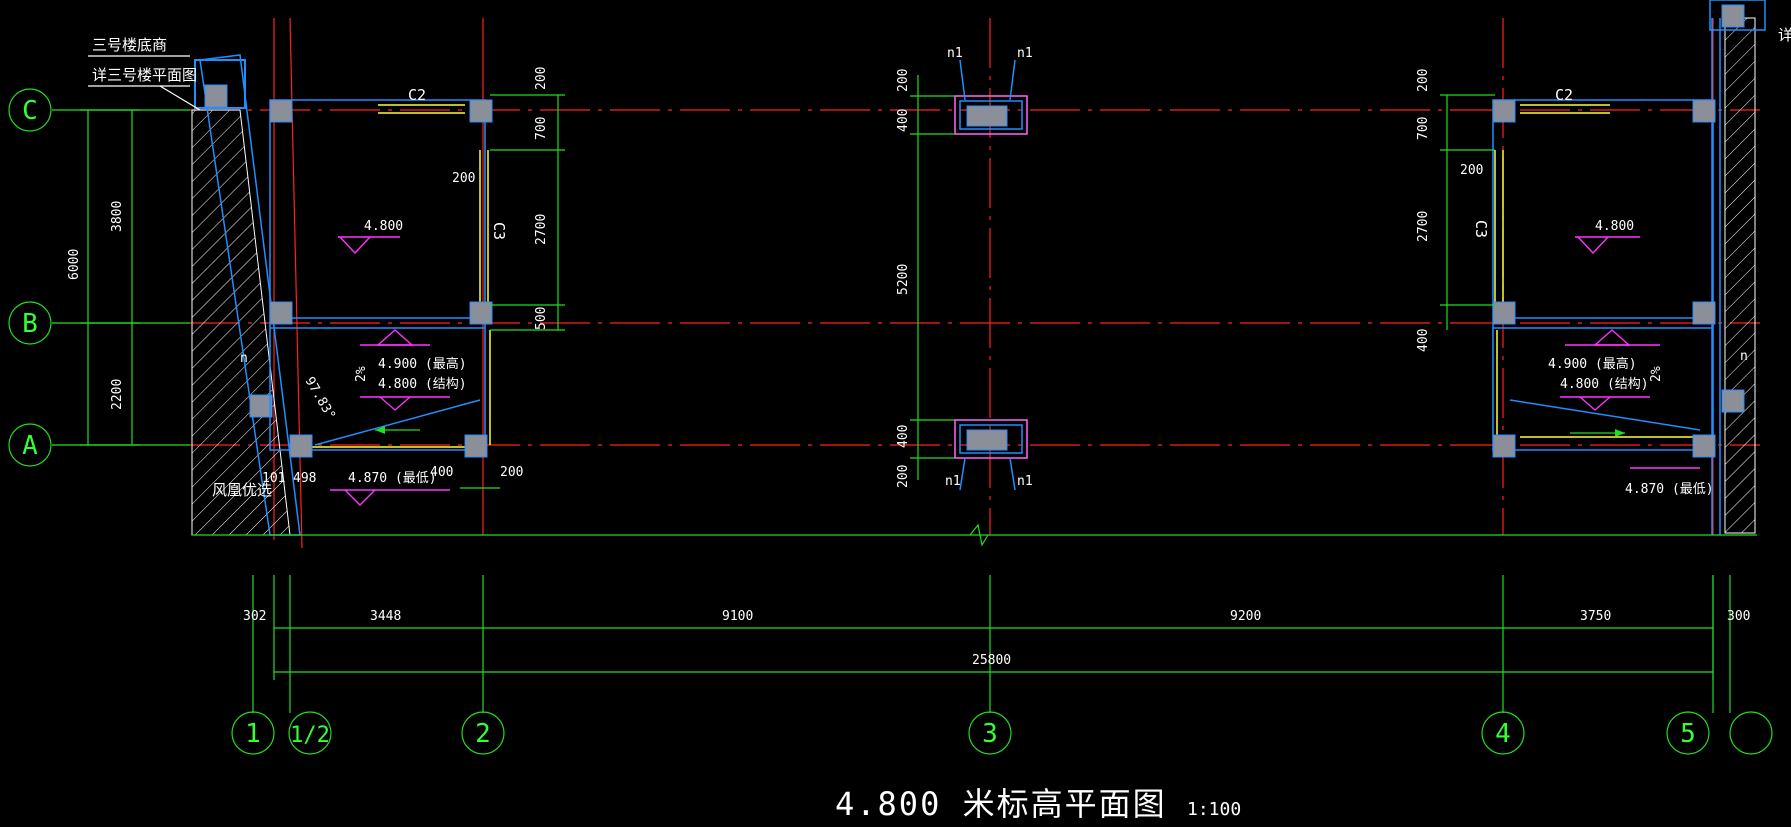 This screenshot has width=1791, height=827. I want to click on dim-b-0: 302, so click(254, 616).